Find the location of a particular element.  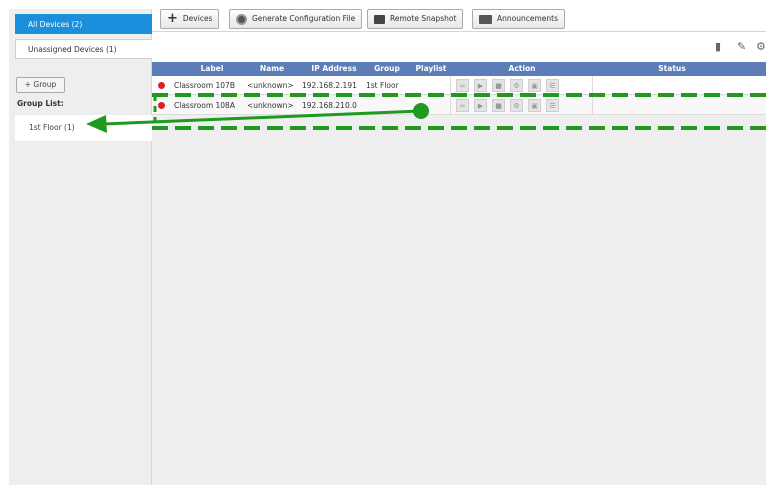

drag-annotation-overlay is located at coordinates (426, 113).